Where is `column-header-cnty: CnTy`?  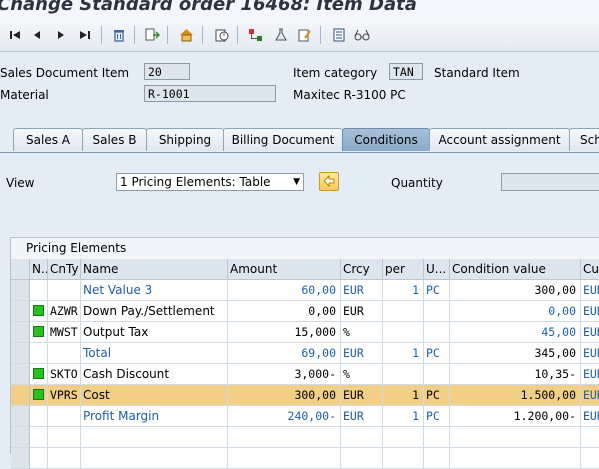 column-header-cnty: CnTy is located at coordinates (64, 269).